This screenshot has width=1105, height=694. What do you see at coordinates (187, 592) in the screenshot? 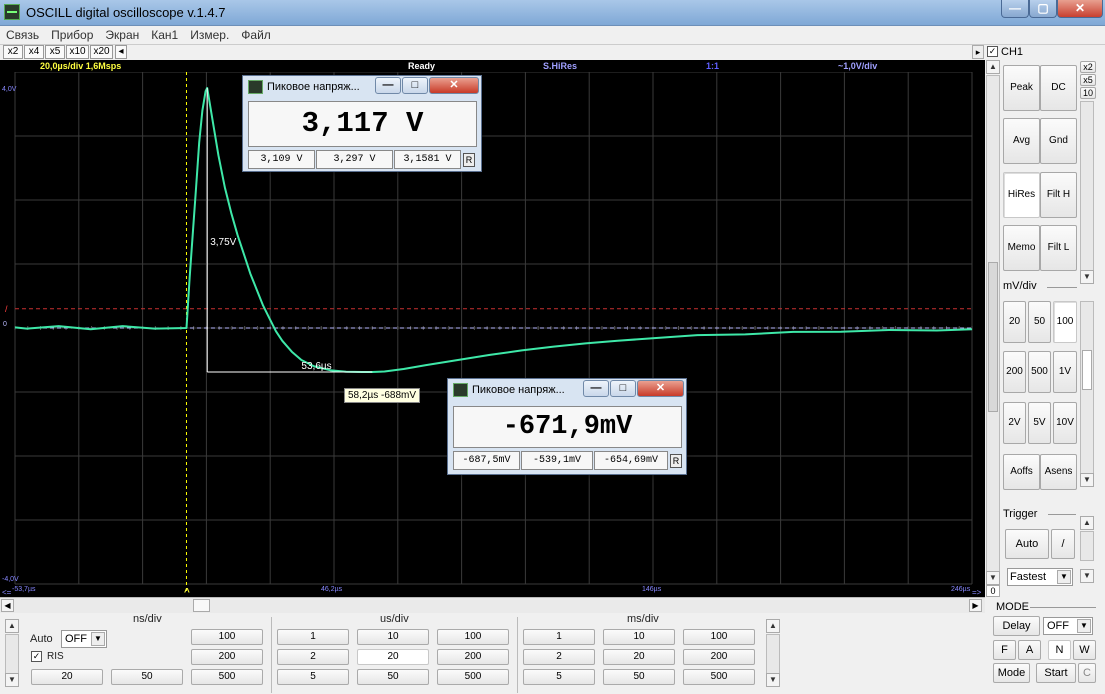
I see `trigger-position-arrow: ^` at bounding box center [187, 592].